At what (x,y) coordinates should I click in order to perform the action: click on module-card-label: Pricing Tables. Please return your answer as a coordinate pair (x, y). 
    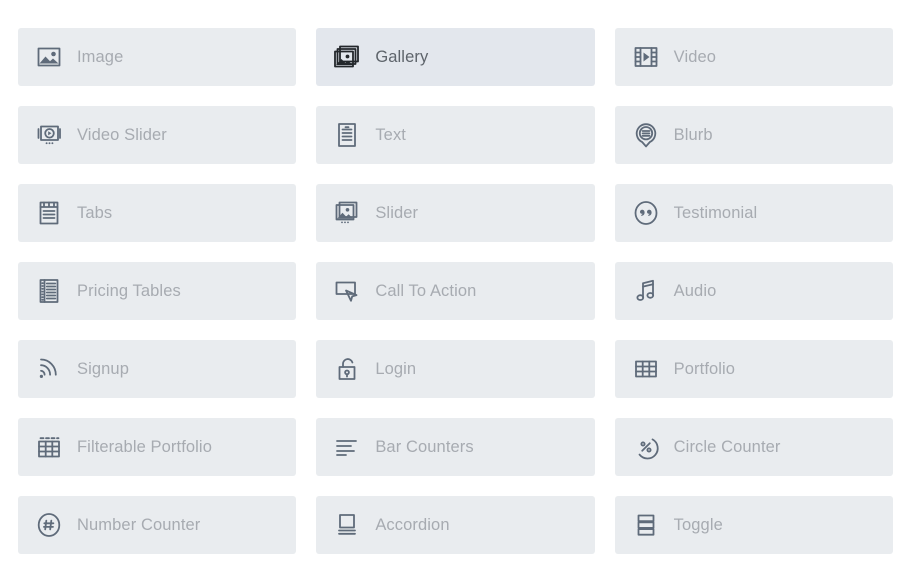
    Looking at the image, I should click on (129, 290).